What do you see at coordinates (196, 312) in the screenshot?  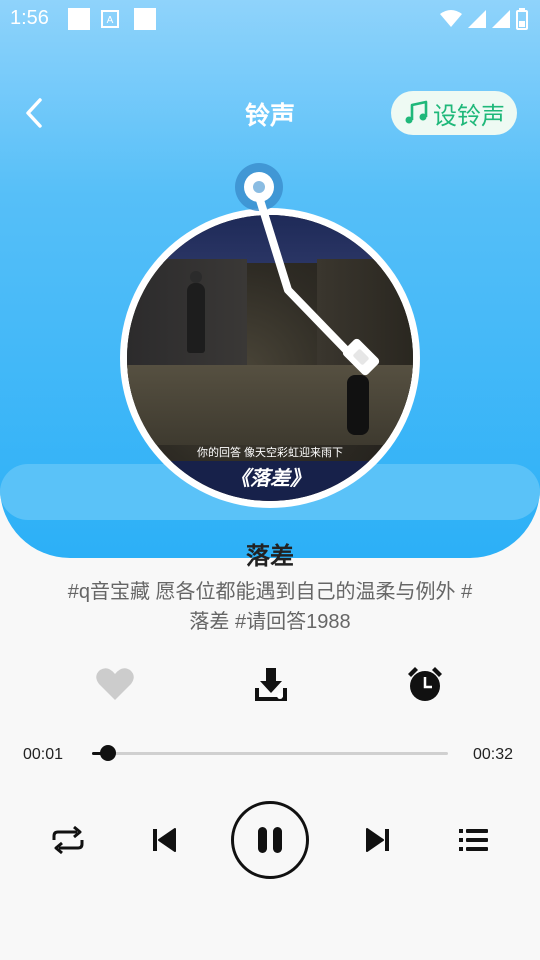 I see `cover-figure` at bounding box center [196, 312].